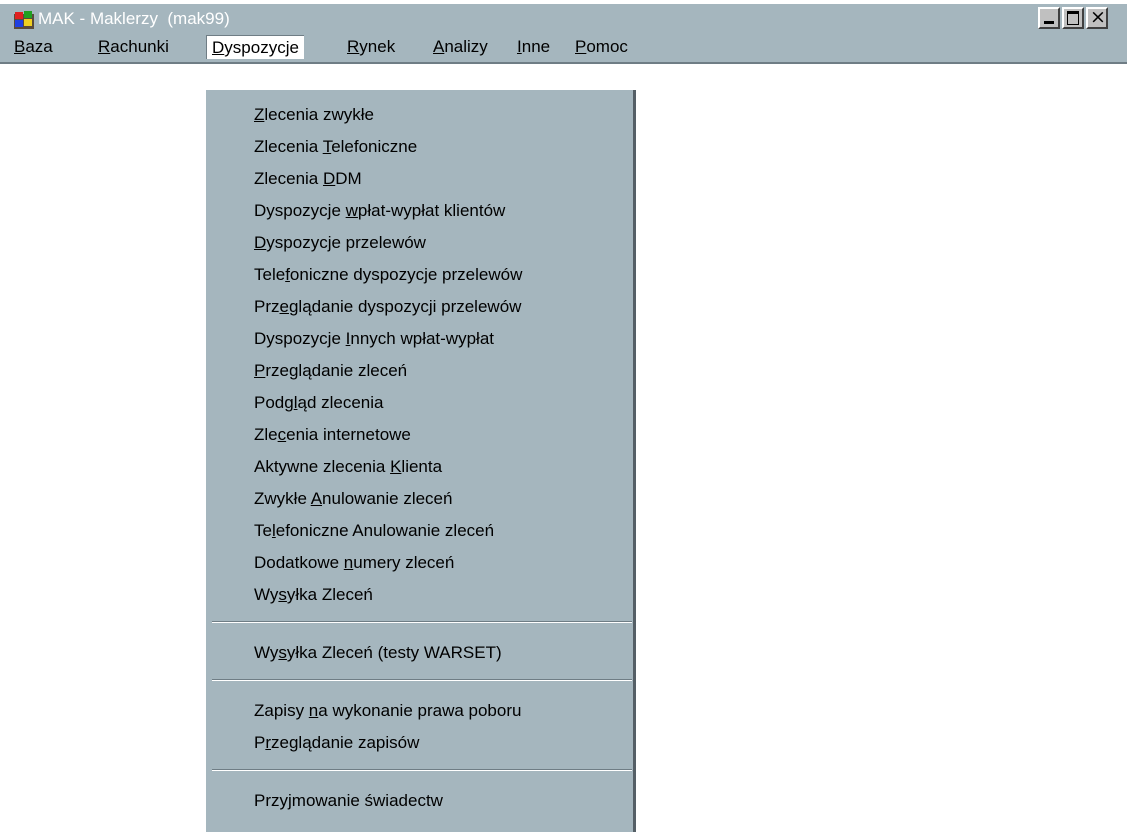 This screenshot has height=832, width=1127. I want to click on menu-item-zwykle-anulowanie: Zwykłe Anulowanie zleceń, so click(353, 499).